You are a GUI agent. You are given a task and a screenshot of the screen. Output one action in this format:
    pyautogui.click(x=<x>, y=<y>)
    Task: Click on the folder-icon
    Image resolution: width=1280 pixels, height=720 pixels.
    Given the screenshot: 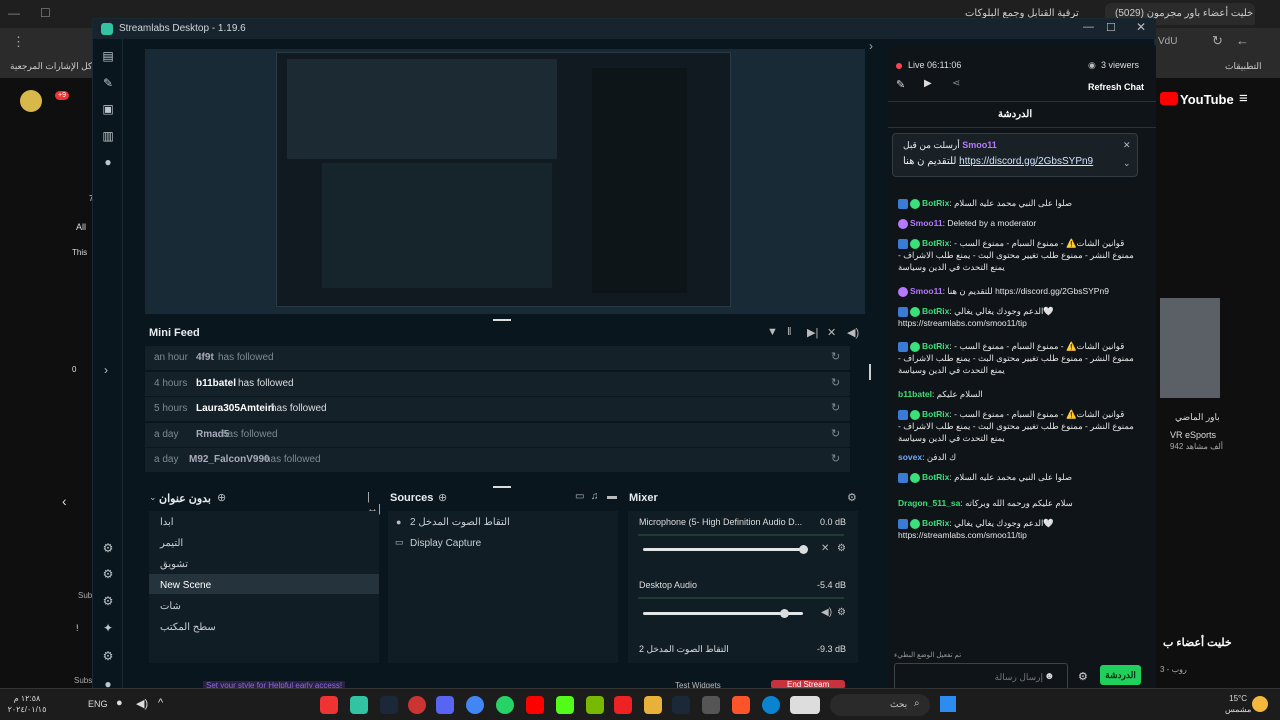 What is the action you would take?
    pyautogui.click(x=653, y=705)
    